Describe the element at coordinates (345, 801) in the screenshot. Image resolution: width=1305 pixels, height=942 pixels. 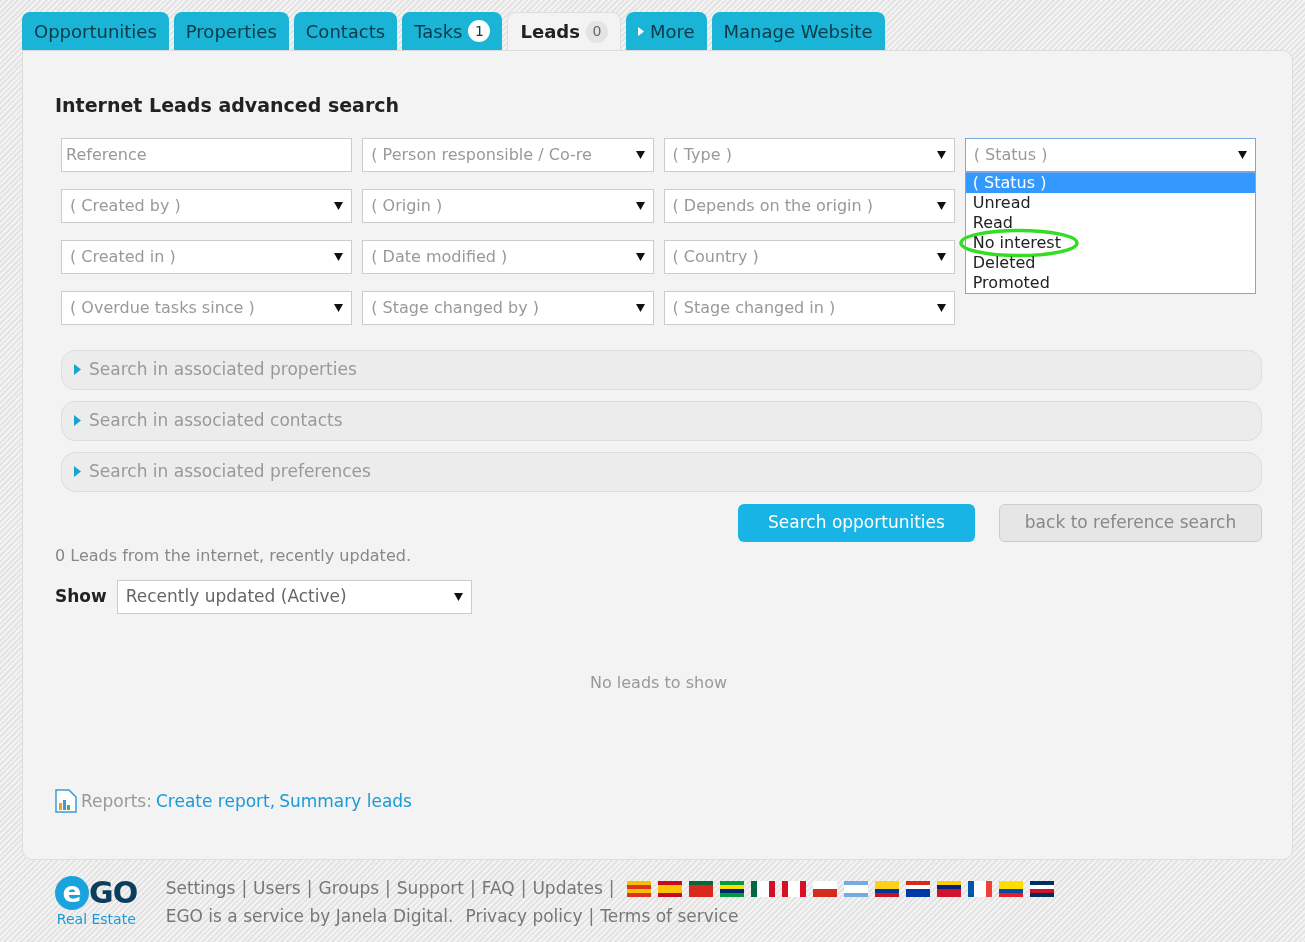
I see `report-link: Summary leads` at that location.